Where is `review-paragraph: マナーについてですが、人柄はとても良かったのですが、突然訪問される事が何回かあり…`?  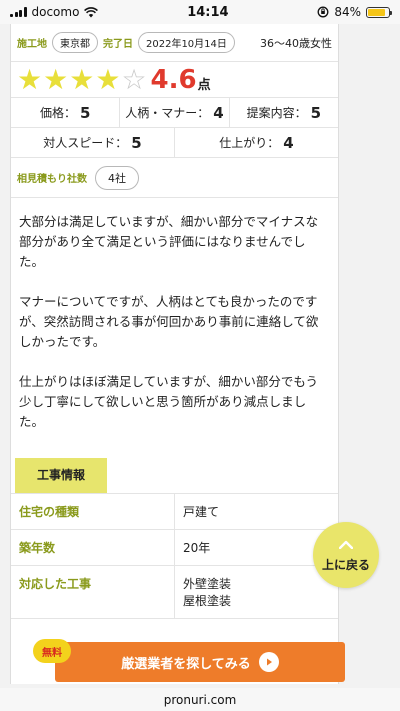 review-paragraph: マナーについてですが、人柄はとても良かったのですが、突然訪問される事が何回かあり… is located at coordinates (169, 321).